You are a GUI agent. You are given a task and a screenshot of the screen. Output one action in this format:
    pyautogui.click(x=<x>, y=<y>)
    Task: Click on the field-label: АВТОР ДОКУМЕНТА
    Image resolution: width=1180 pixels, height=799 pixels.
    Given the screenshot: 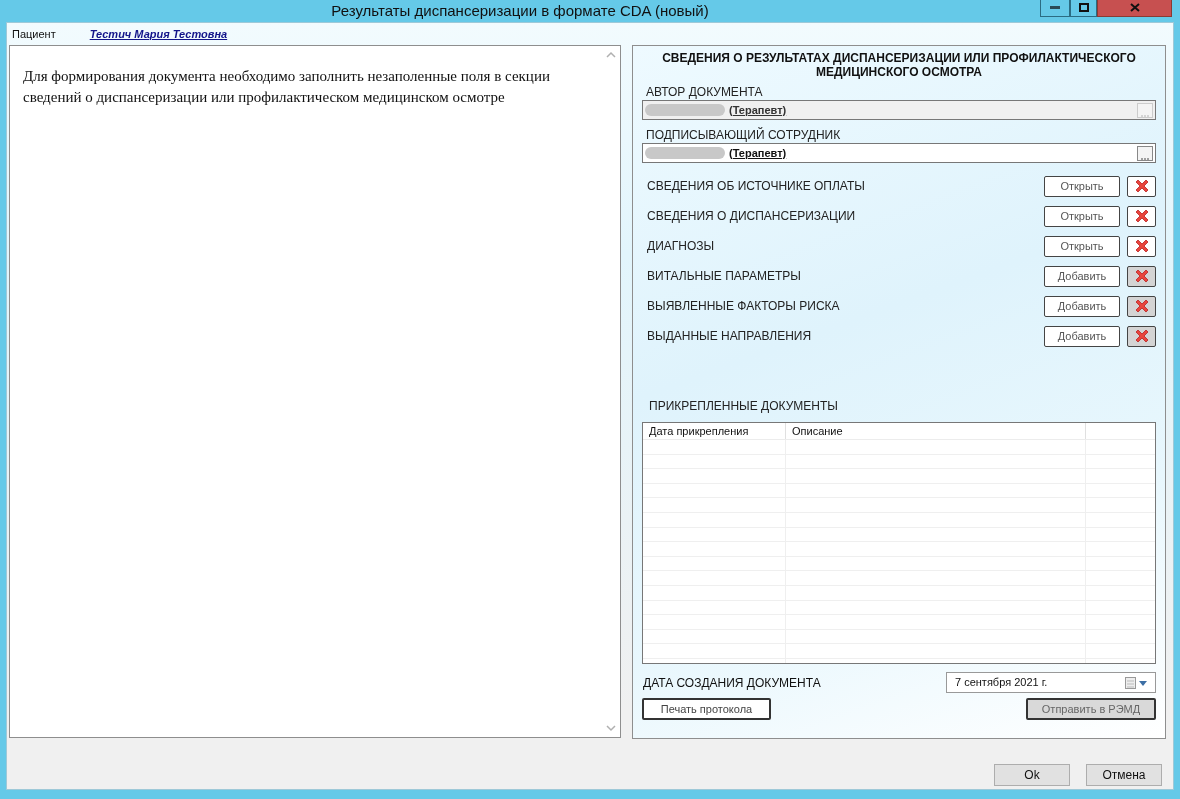 What is the action you would take?
    pyautogui.click(x=704, y=91)
    